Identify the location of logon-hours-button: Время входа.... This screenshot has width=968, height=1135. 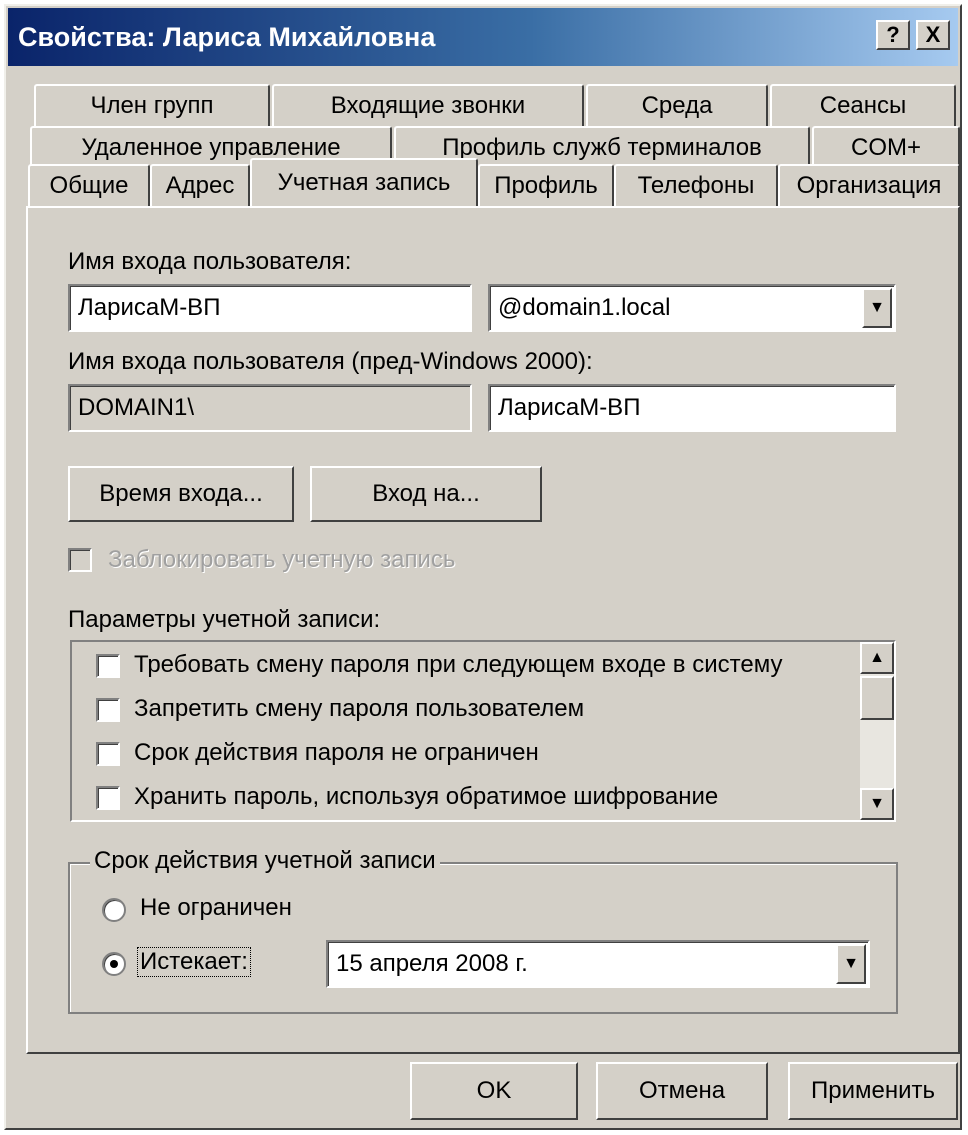
(181, 494).